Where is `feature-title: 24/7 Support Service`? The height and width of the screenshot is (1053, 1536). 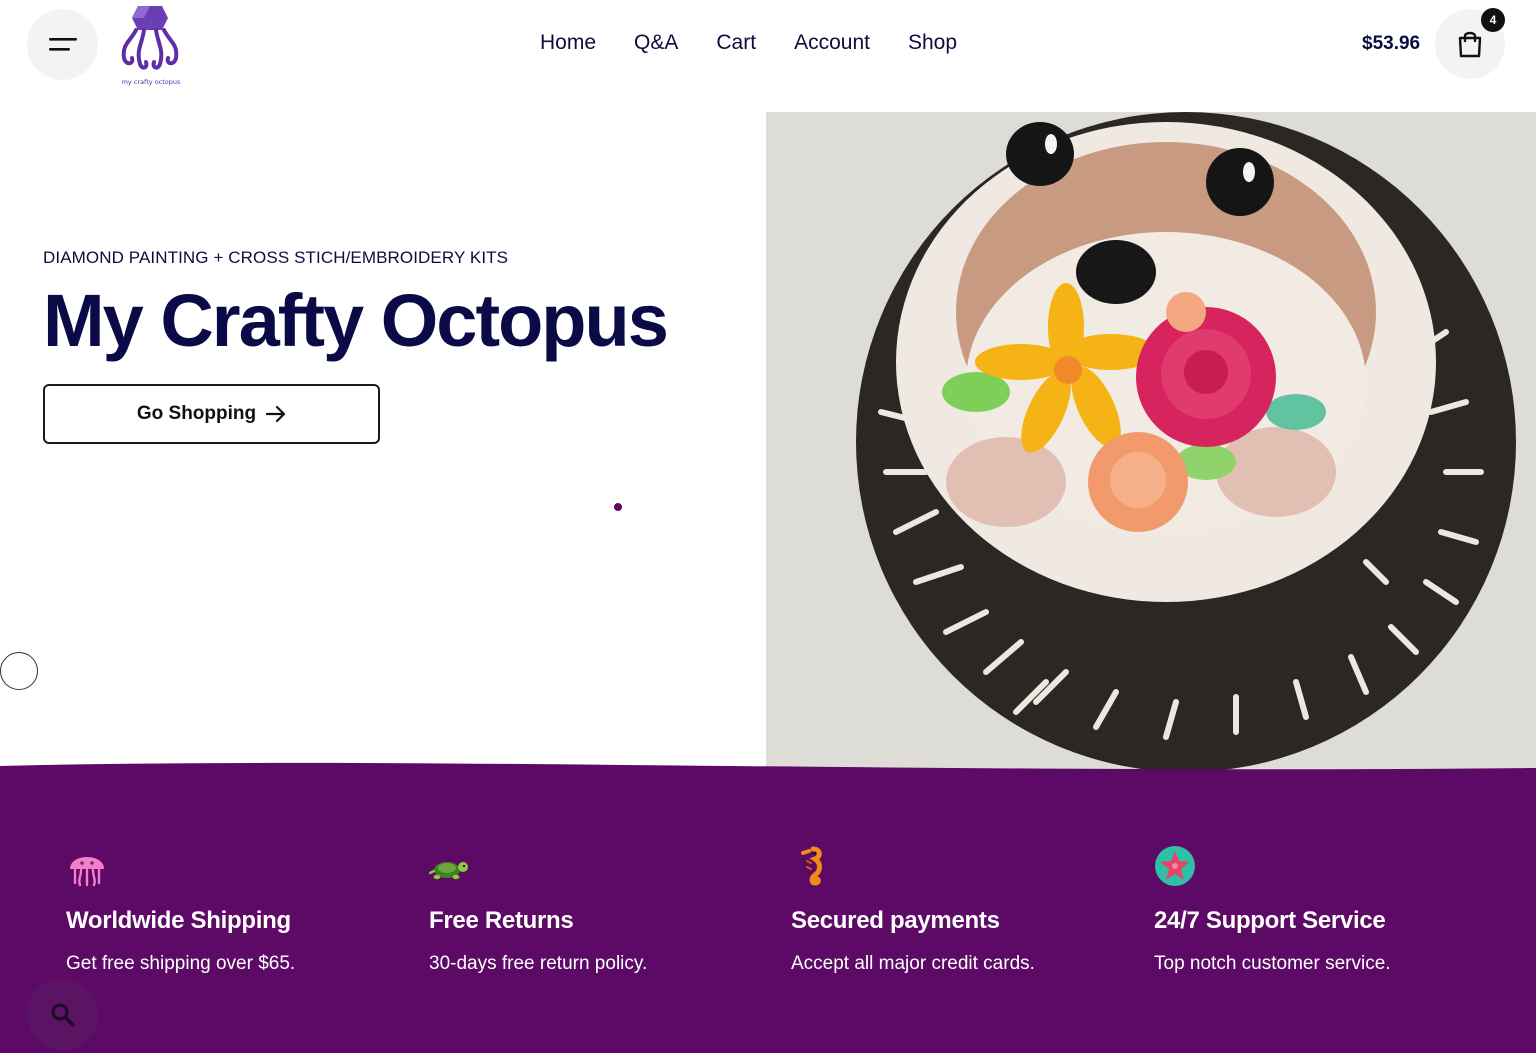 feature-title: 24/7 Support Service is located at coordinates (1270, 920).